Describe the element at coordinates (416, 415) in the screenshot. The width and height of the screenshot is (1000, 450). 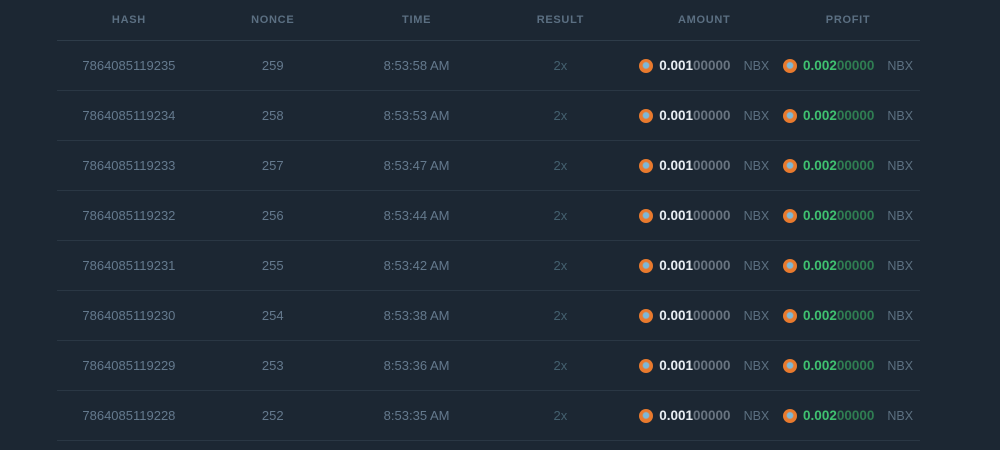
I see `bet-time: 8:53:35 AM` at that location.